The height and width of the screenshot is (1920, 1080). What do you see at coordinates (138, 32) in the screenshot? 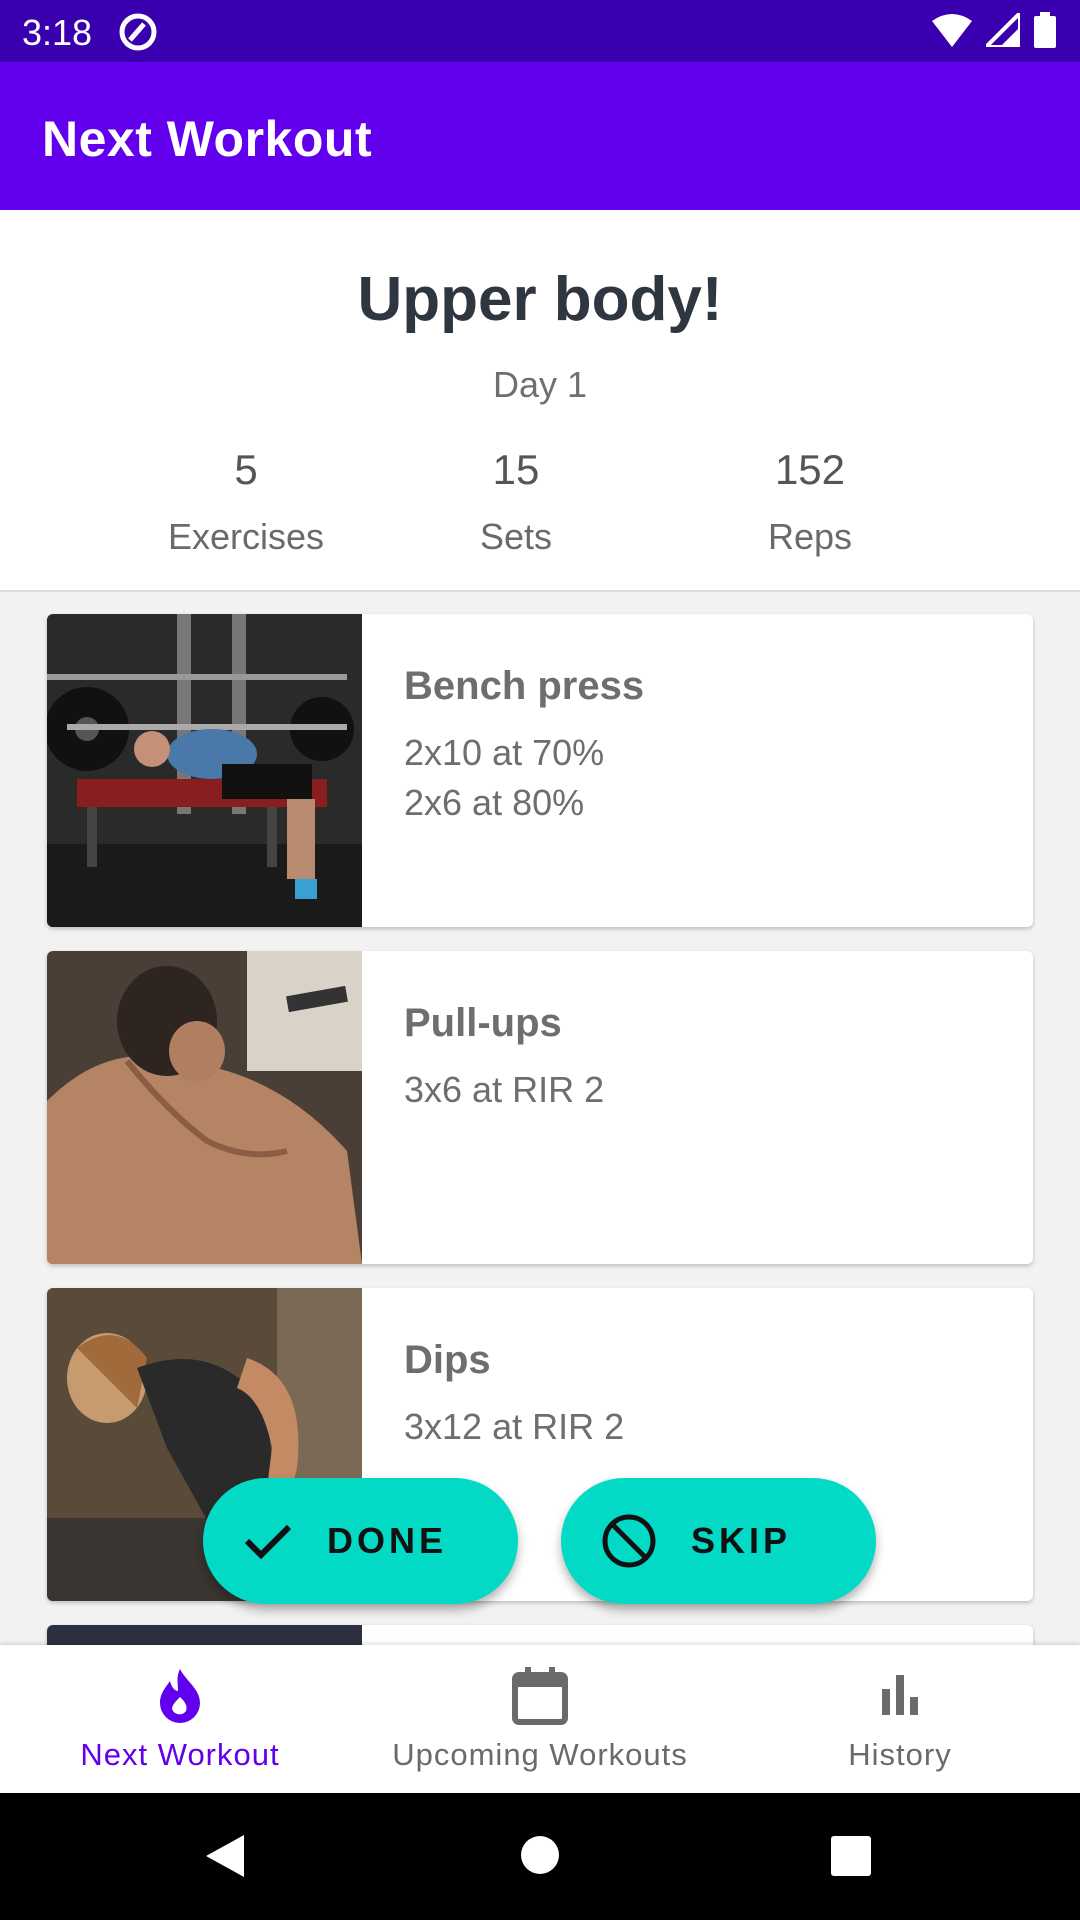
I see `at-sign-icon` at bounding box center [138, 32].